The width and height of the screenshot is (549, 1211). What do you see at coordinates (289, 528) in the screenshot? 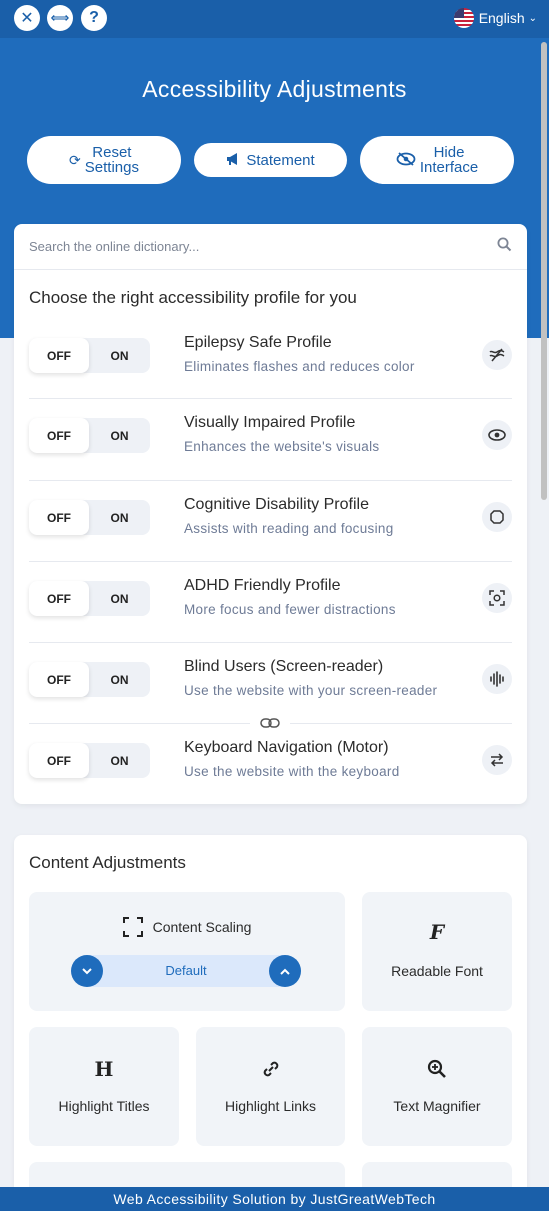
I see `profile-description: Assists with reading and focusing` at bounding box center [289, 528].